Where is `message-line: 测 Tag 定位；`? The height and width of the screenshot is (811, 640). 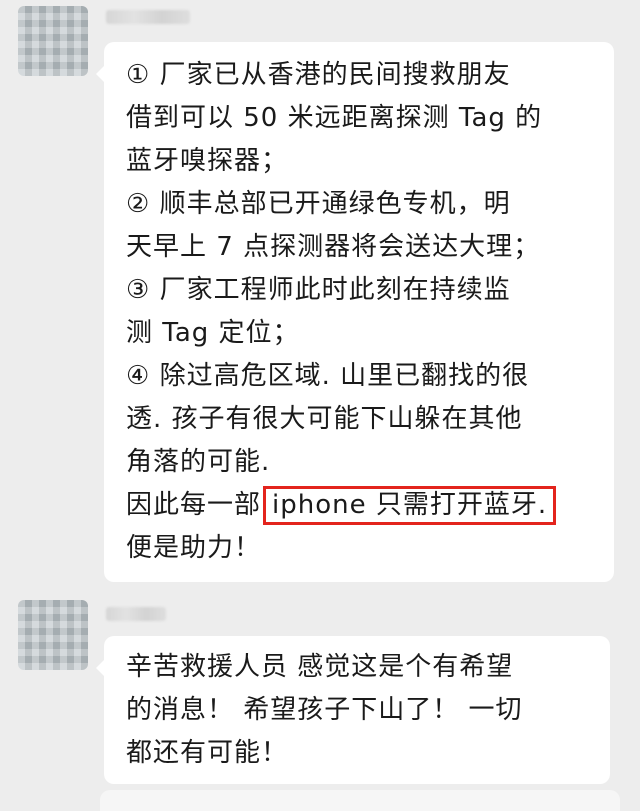 message-line: 测 Tag 定位； is located at coordinates (213, 333).